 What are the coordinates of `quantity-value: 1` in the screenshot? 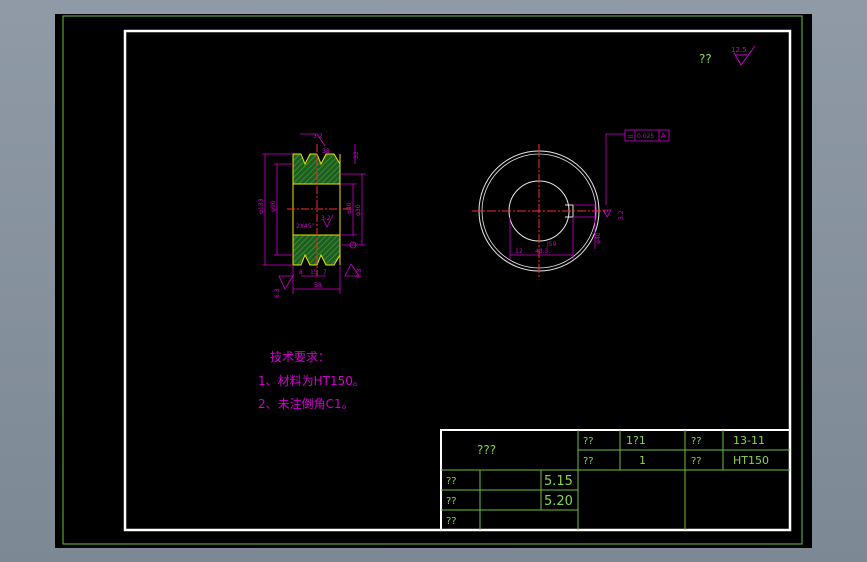 It's located at (642, 460).